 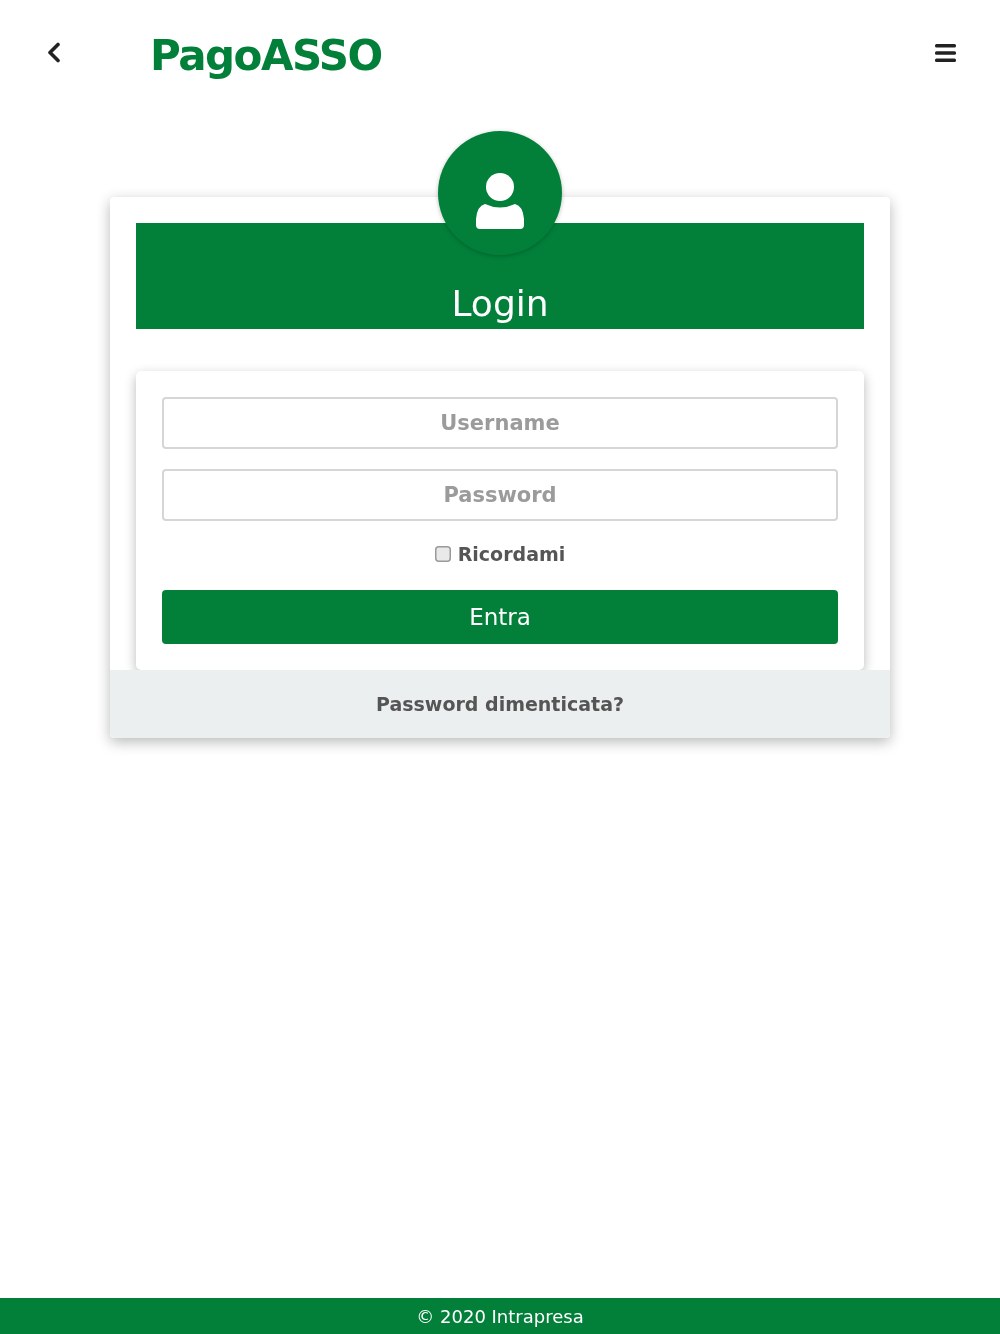 What do you see at coordinates (511, 554) in the screenshot?
I see `remember-label: Ricordami` at bounding box center [511, 554].